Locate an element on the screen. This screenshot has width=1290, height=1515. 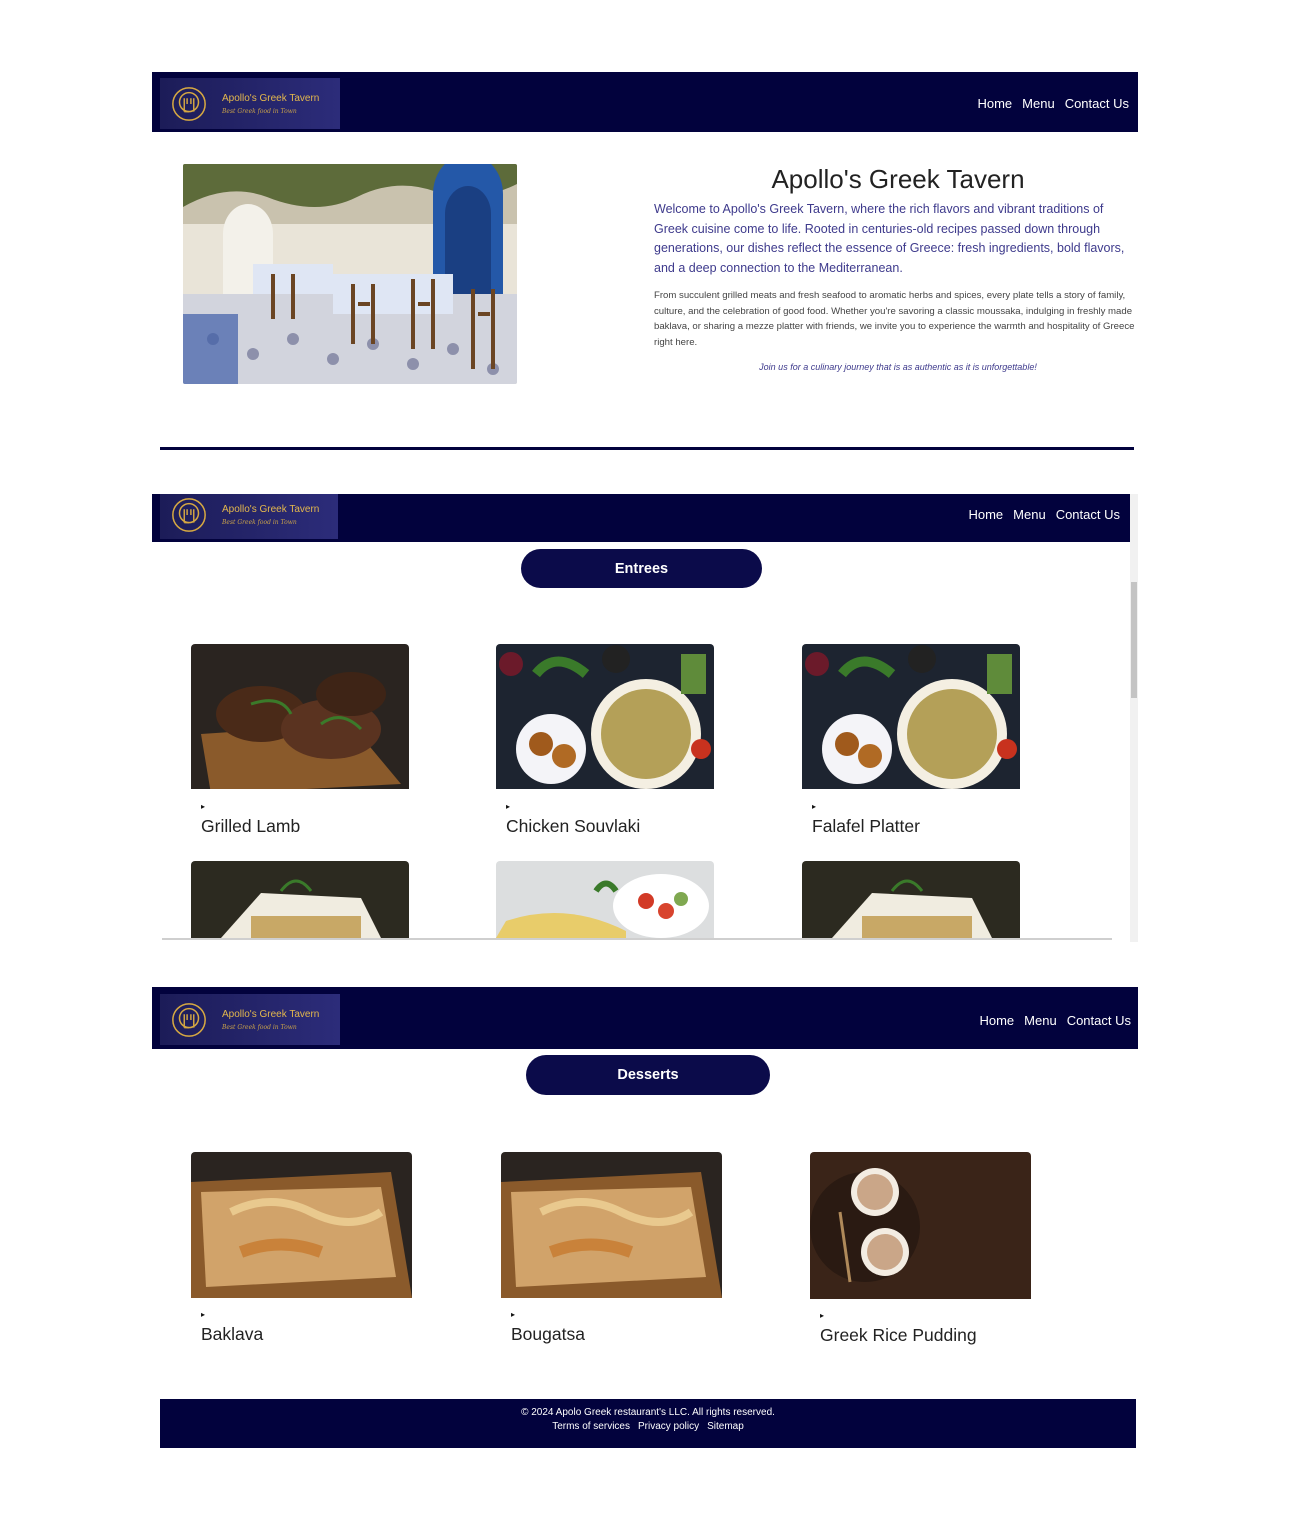
dish-card-baklava: ▸ Baklava is located at coordinates (301, 1248).